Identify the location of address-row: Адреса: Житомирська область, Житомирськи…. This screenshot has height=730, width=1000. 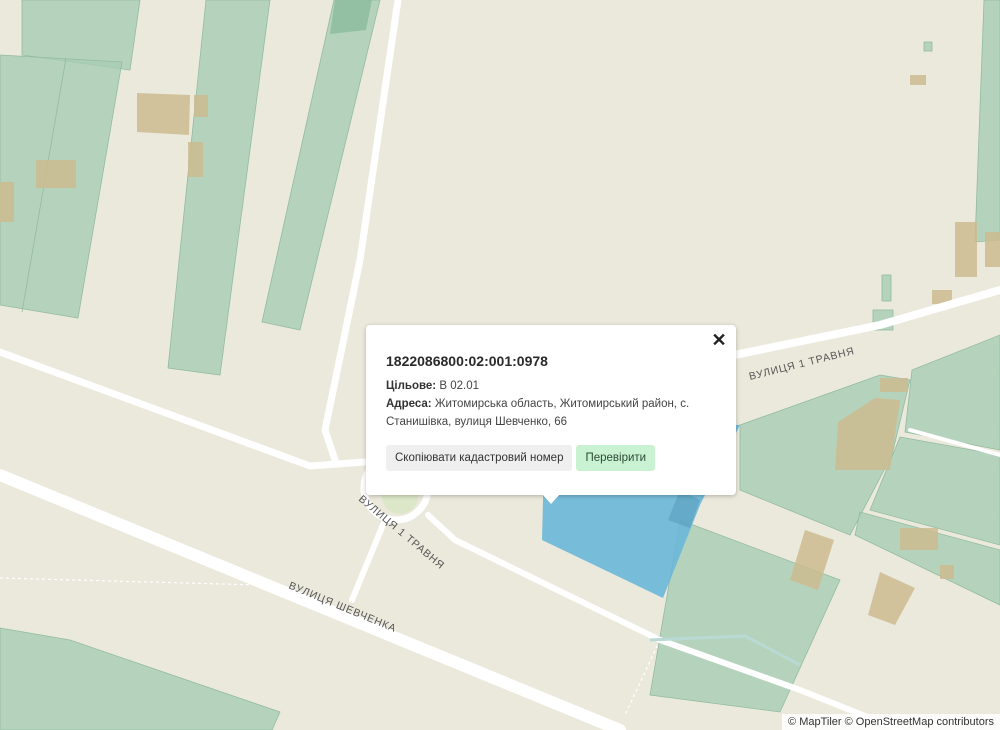
(551, 413).